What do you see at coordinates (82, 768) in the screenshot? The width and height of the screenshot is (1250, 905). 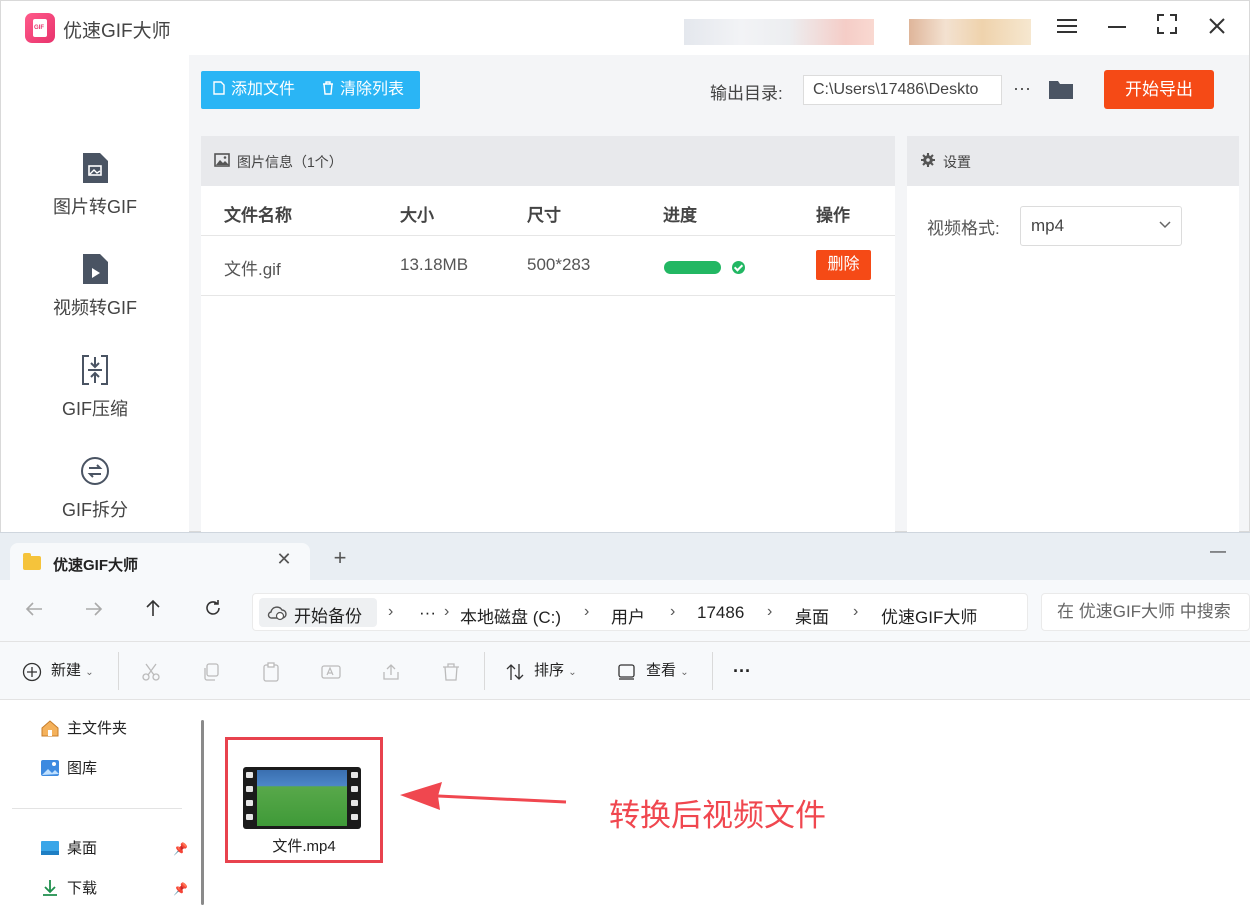 I see `nav-item-label: 图库` at bounding box center [82, 768].